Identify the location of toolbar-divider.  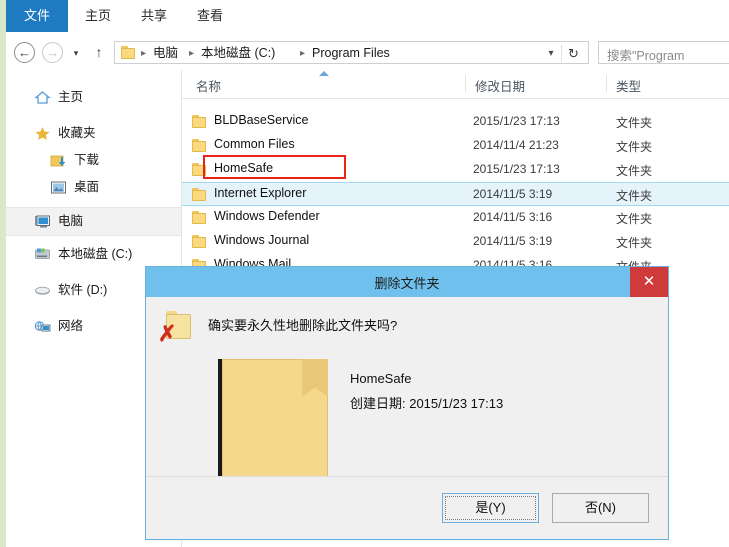
(561, 53).